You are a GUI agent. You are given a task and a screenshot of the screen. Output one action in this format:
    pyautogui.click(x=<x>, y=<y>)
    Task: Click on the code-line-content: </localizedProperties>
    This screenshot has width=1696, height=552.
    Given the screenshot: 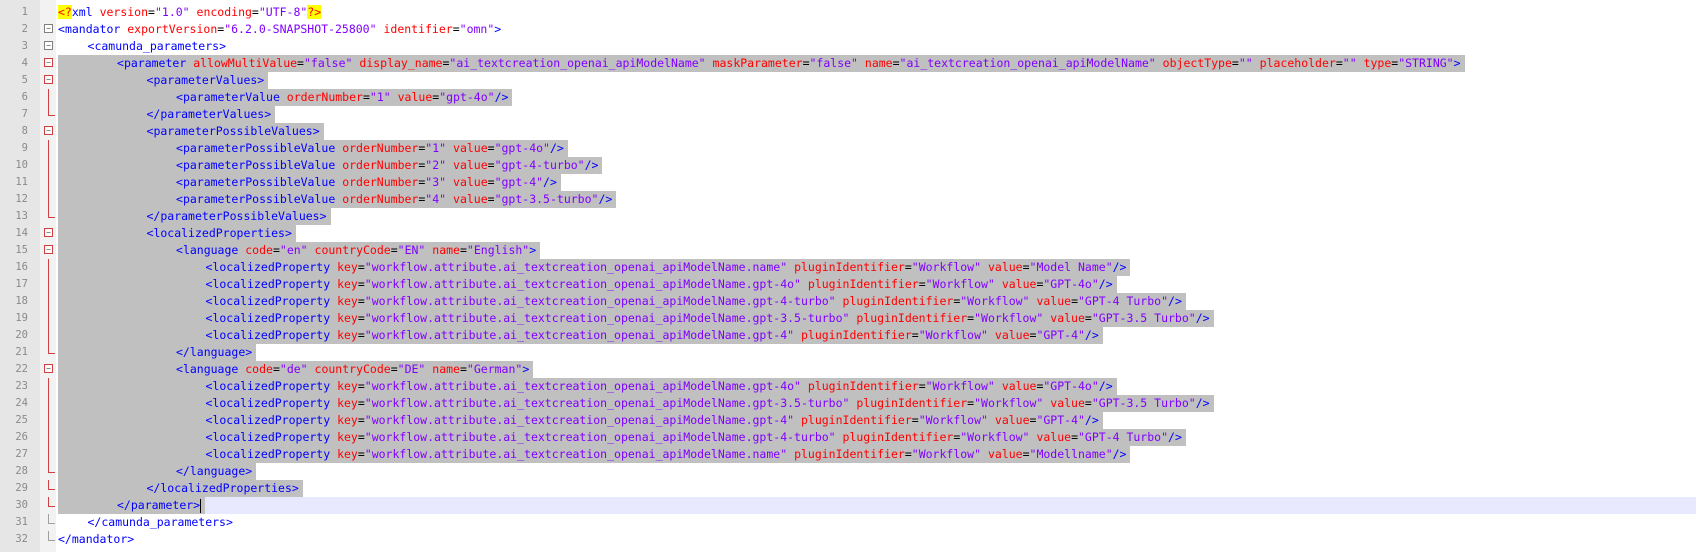 What is the action you would take?
    pyautogui.click(x=877, y=488)
    